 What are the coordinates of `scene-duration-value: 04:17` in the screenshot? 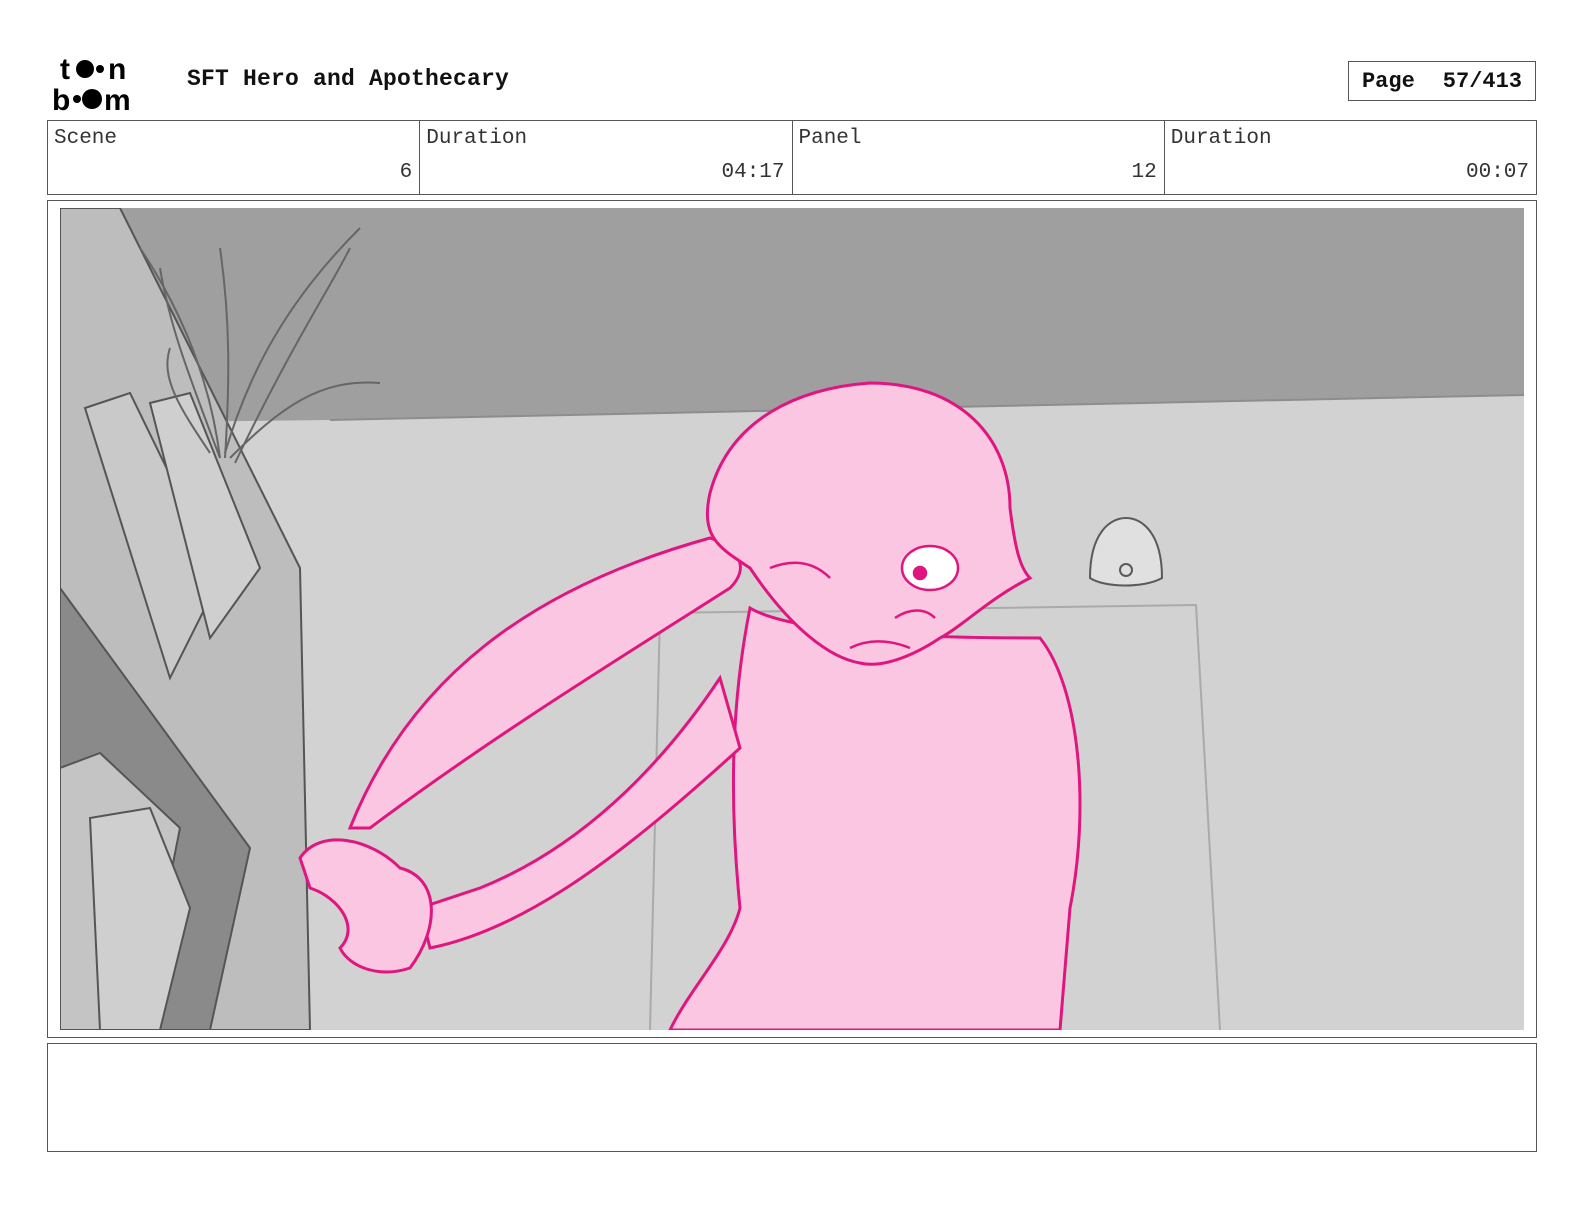 It's located at (753, 172).